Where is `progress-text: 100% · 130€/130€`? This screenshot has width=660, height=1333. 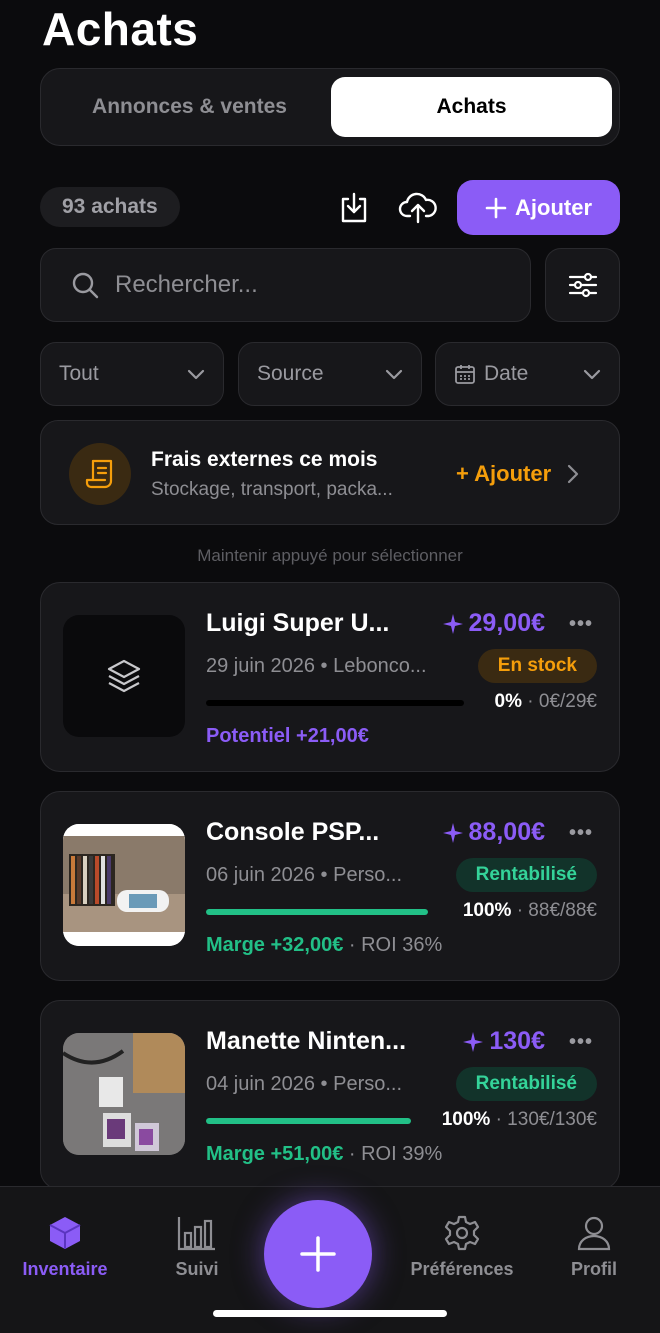 progress-text: 100% · 130€/130€ is located at coordinates (519, 1120).